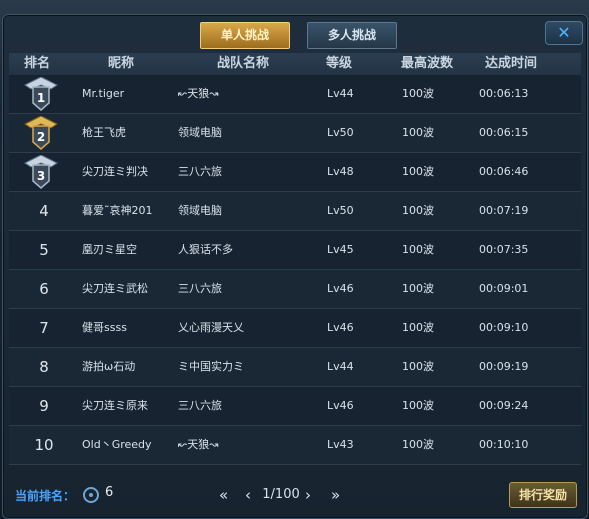 The height and width of the screenshot is (519, 589). What do you see at coordinates (504, 366) in the screenshot?
I see `cell-time: 00:09:19` at bounding box center [504, 366].